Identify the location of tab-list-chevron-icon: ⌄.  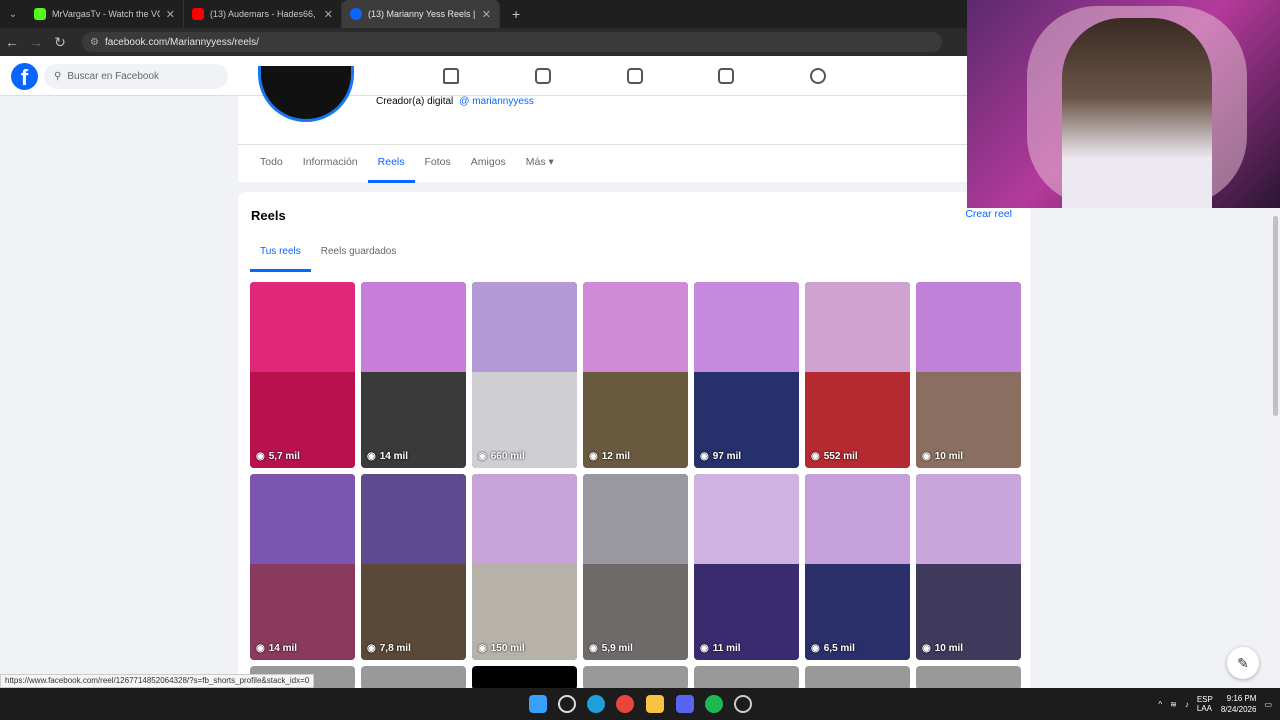
(13, 14).